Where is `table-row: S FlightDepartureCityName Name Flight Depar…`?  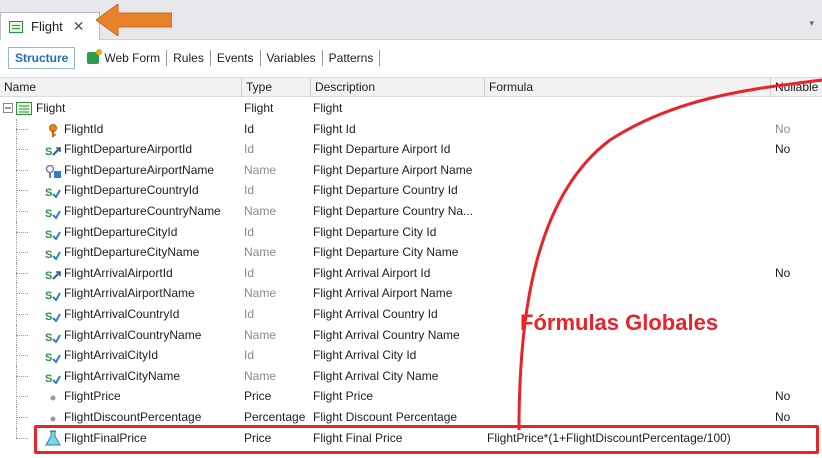 table-row: S FlightDepartureCityName Name Flight Depar… is located at coordinates (411, 252).